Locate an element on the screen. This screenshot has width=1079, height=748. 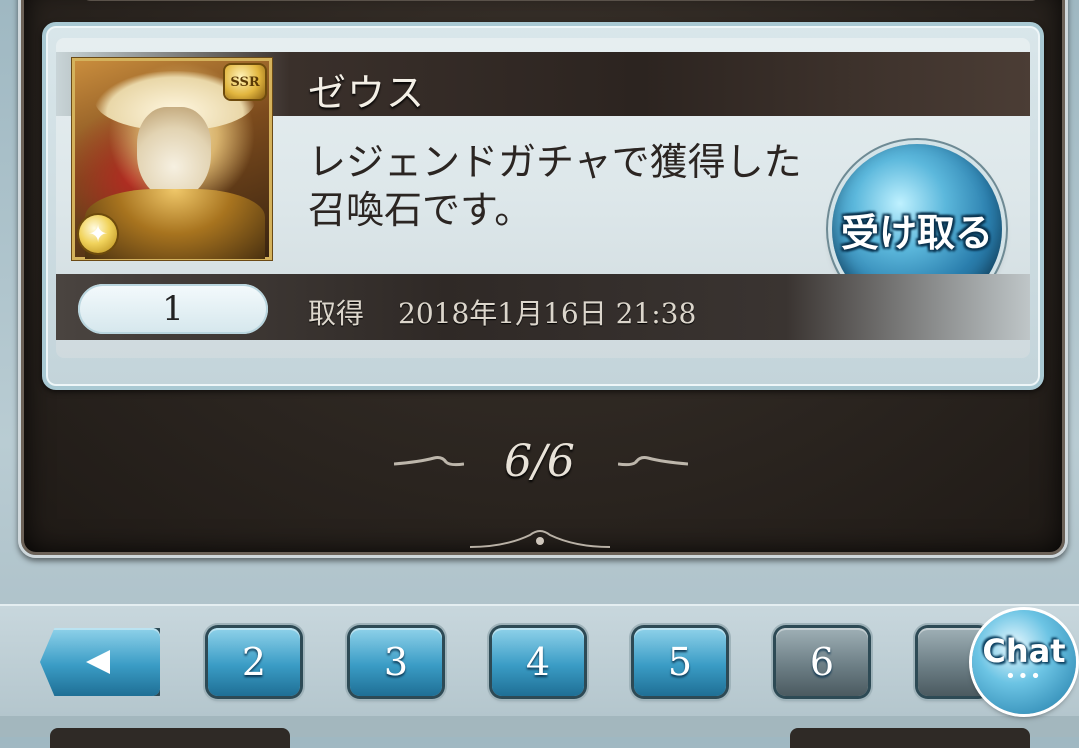
ssr-rarity-badge: SSR is located at coordinates (245, 82).